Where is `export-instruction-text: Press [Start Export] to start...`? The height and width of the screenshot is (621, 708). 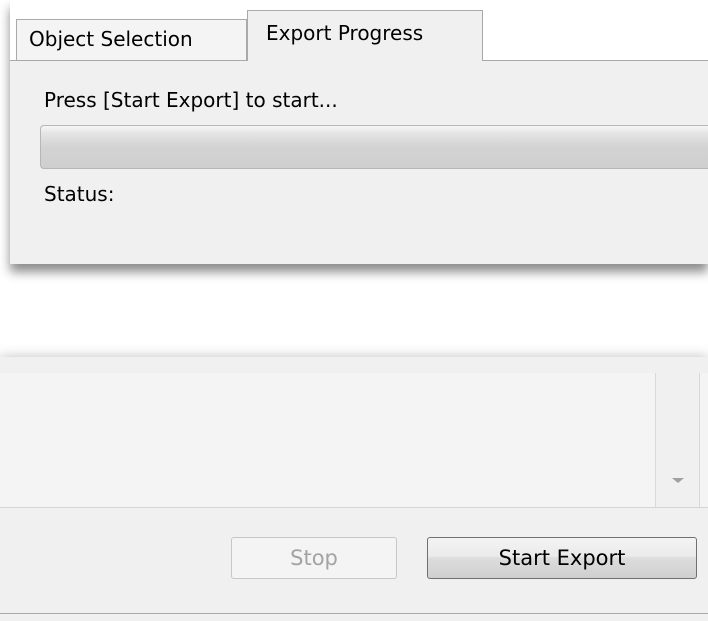
export-instruction-text: Press [Start Export] to start... is located at coordinates (191, 100).